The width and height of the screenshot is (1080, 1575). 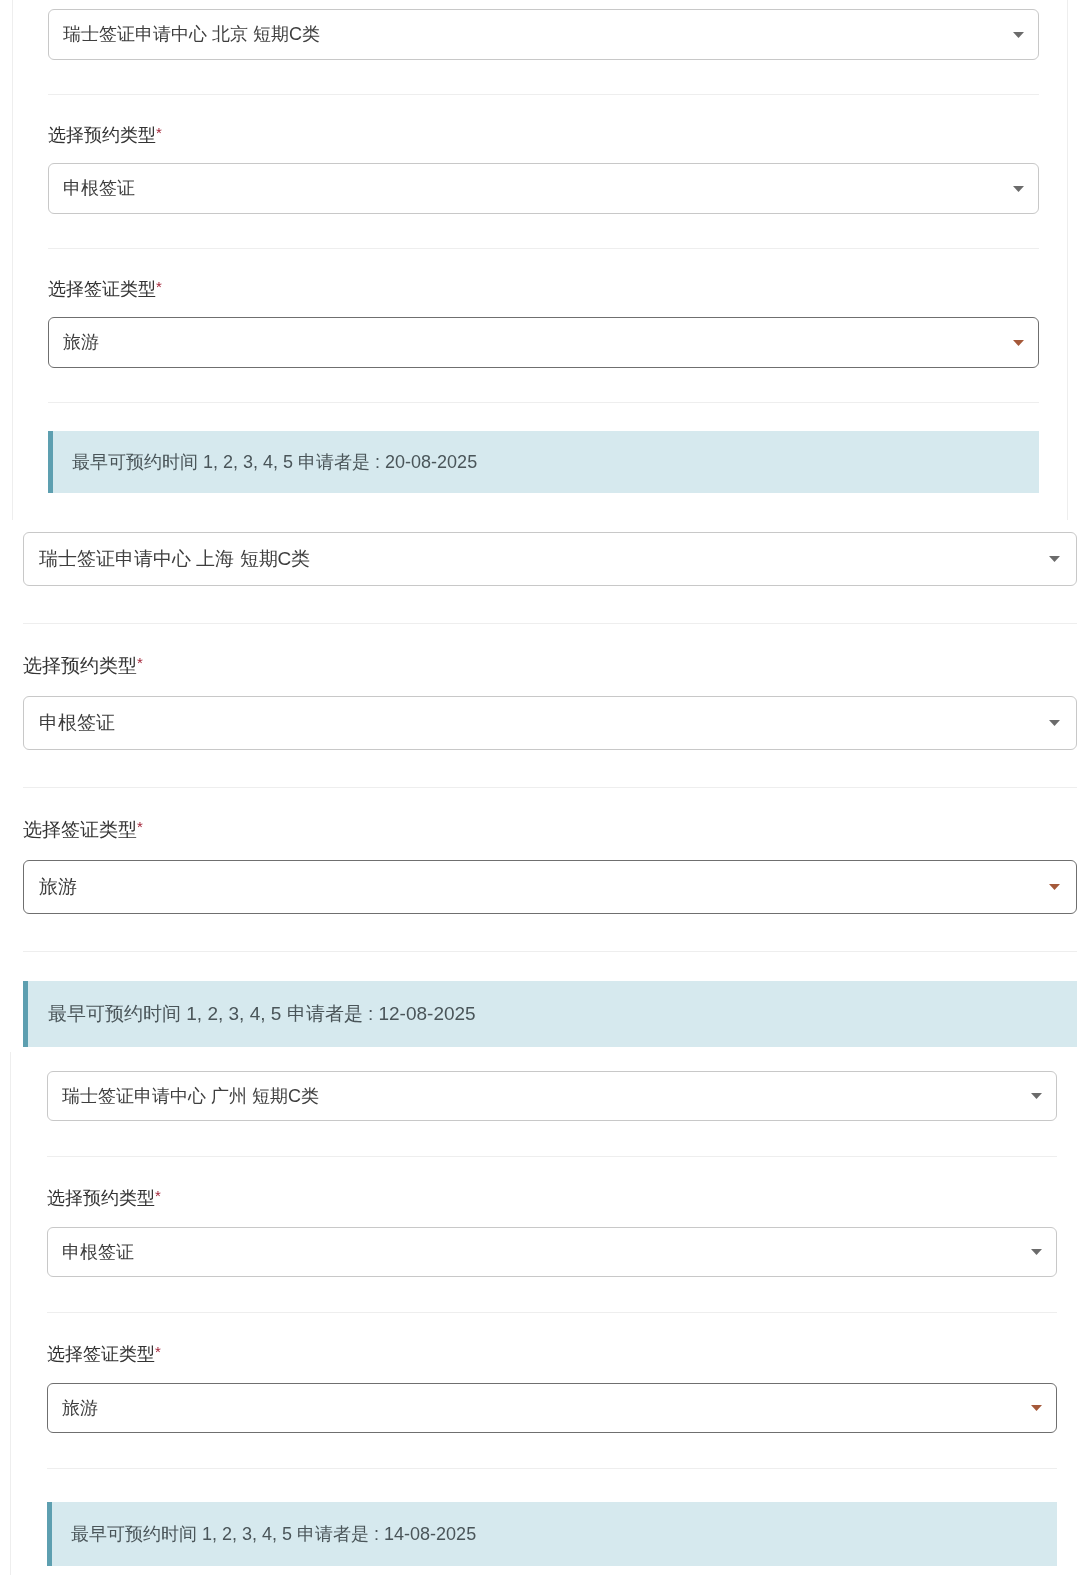 I want to click on availability-notice: 最早可预约时间 1, 2, 3, 4, 5 申请者是 : 12-08-2025, so click(x=550, y=1014).